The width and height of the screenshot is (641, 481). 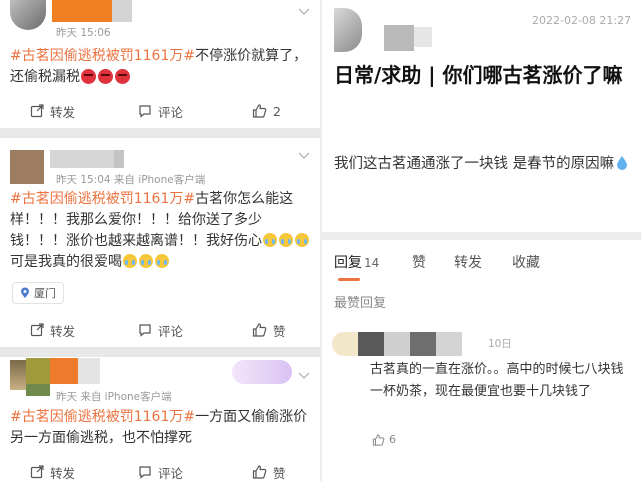 I want to click on post-body: 我们这古茗通通涨了一块钱 是春节的原因嘛, so click(x=484, y=164).